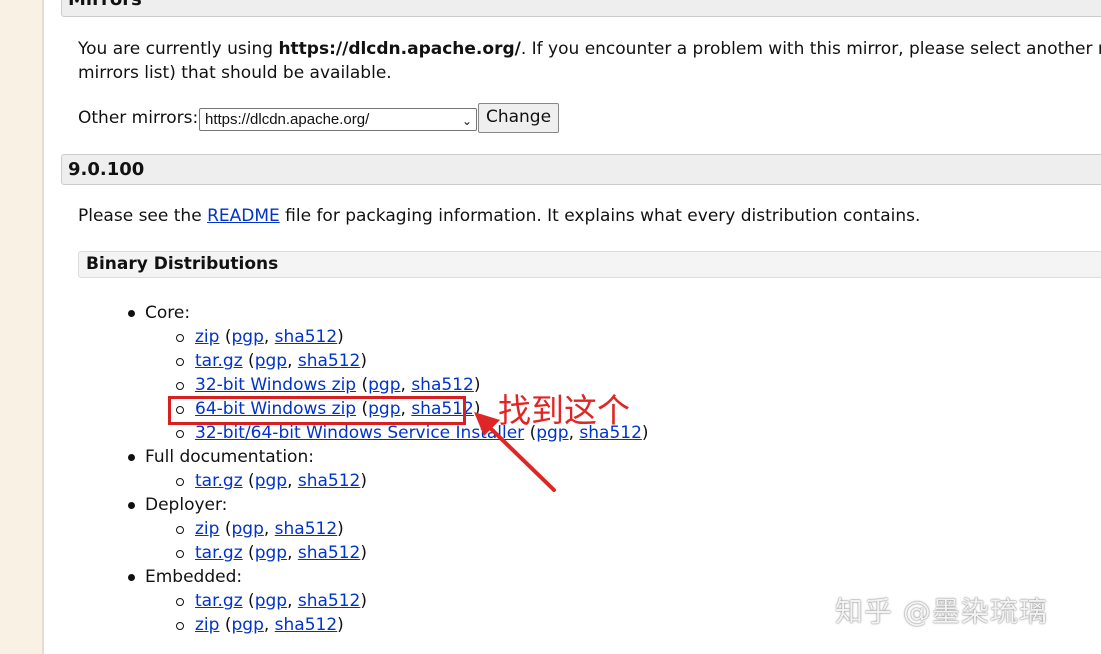  What do you see at coordinates (581, 169) in the screenshot?
I see `version-section-header: 9.0.100` at bounding box center [581, 169].